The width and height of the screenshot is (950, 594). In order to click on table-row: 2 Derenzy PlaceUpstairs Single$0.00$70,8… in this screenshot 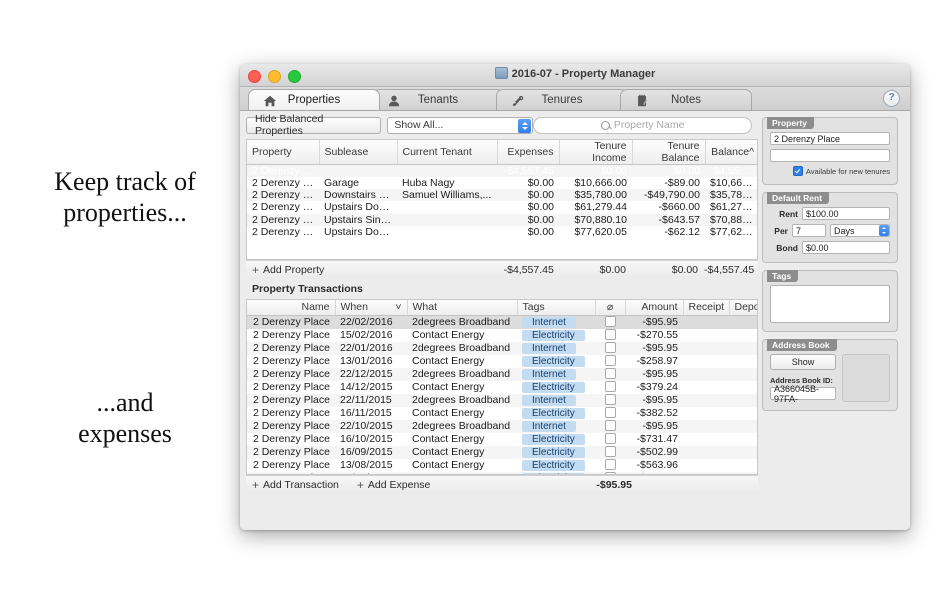, I will do `click(502, 219)`.